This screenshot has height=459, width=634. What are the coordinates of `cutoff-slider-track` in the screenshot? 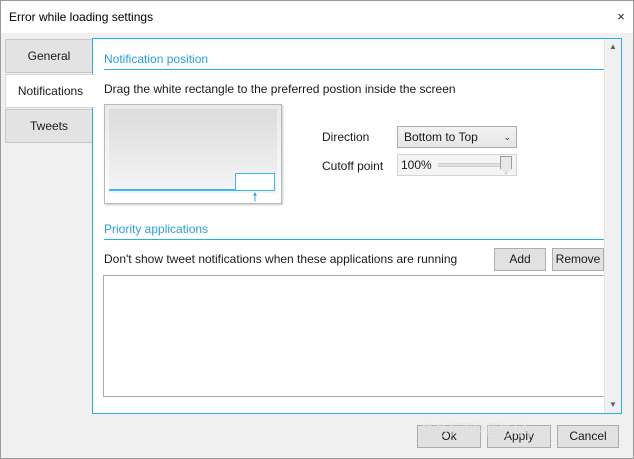 It's located at (474, 165).